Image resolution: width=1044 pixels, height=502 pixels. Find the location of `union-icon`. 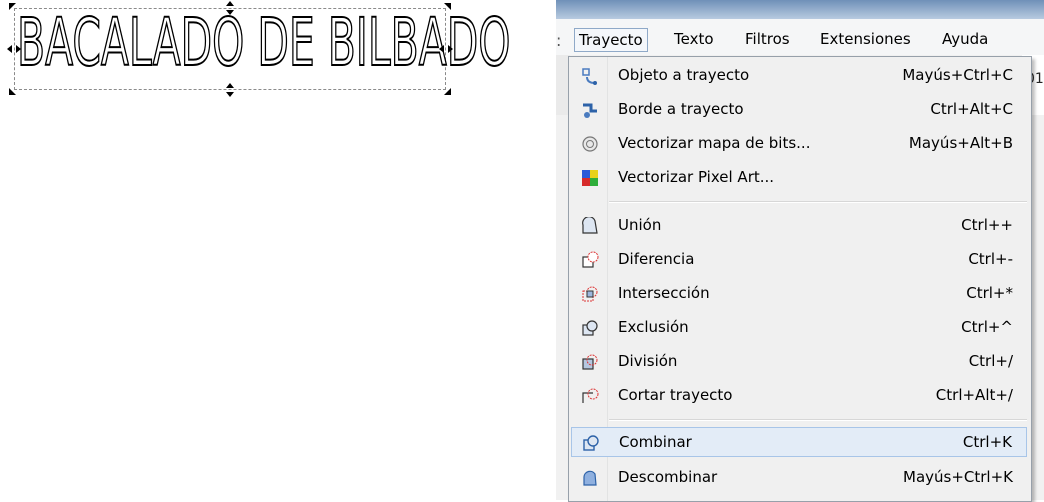

union-icon is located at coordinates (590, 225).